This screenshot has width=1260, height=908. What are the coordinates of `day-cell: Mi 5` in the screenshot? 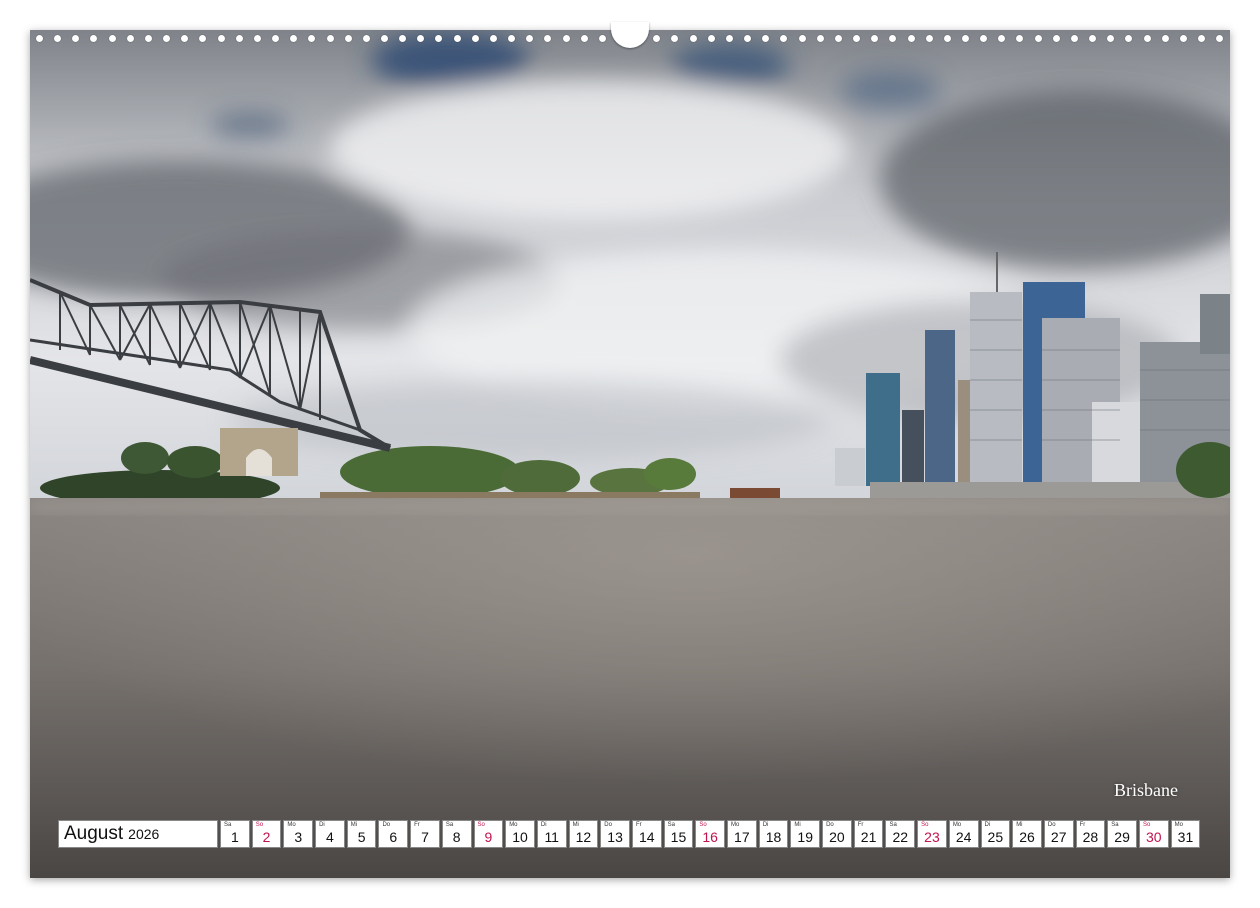 It's located at (361, 834).